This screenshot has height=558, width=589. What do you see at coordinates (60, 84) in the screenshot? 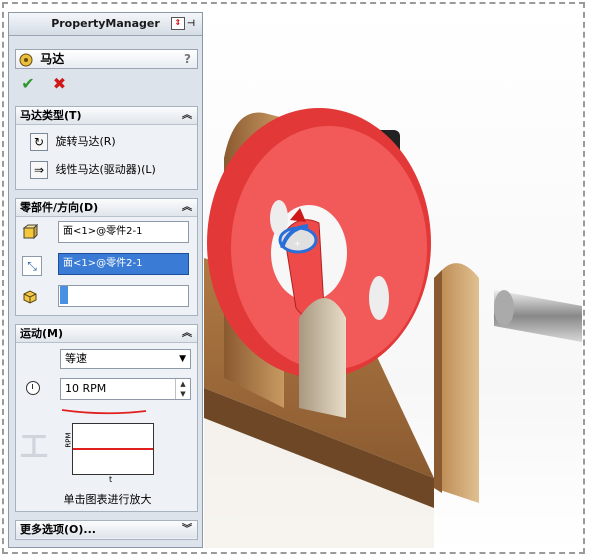
I see `cancel-button: ✖` at bounding box center [60, 84].